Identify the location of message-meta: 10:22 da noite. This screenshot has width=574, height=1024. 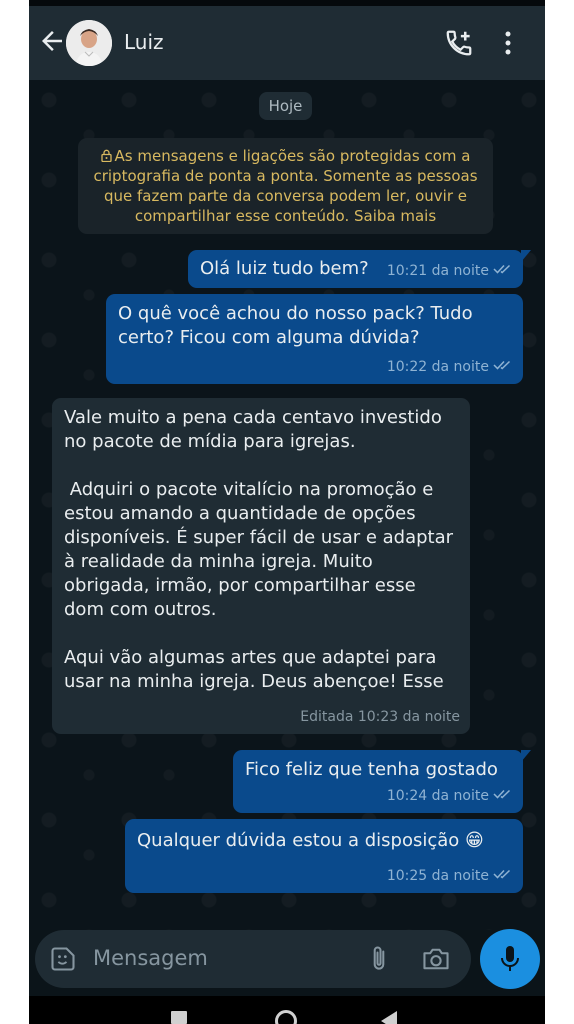
(450, 367).